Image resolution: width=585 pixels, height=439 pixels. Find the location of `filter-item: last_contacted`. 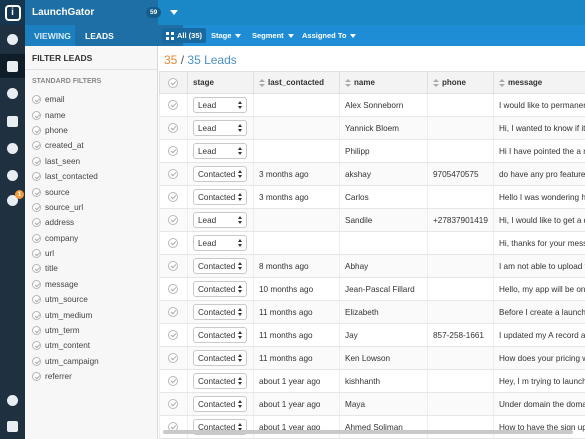

filter-item: last_contacted is located at coordinates (91, 176).